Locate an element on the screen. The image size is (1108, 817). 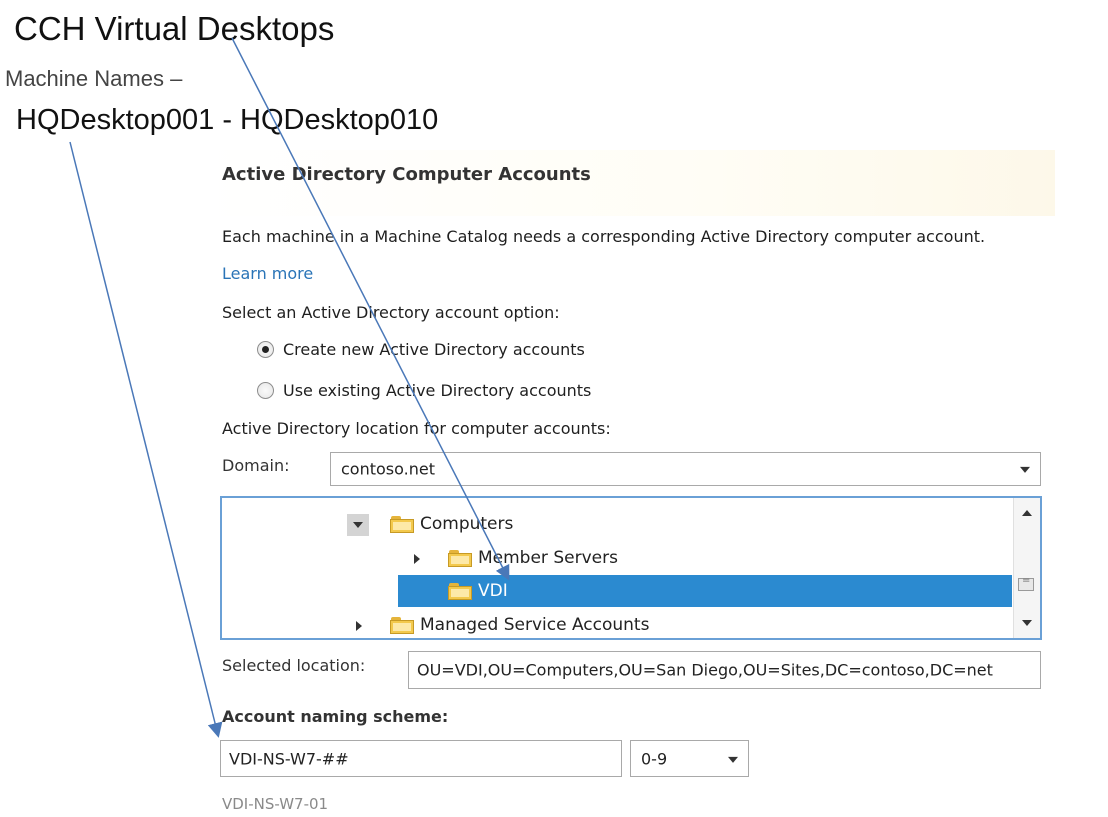
tree-scrollbar is located at coordinates (1026, 568).